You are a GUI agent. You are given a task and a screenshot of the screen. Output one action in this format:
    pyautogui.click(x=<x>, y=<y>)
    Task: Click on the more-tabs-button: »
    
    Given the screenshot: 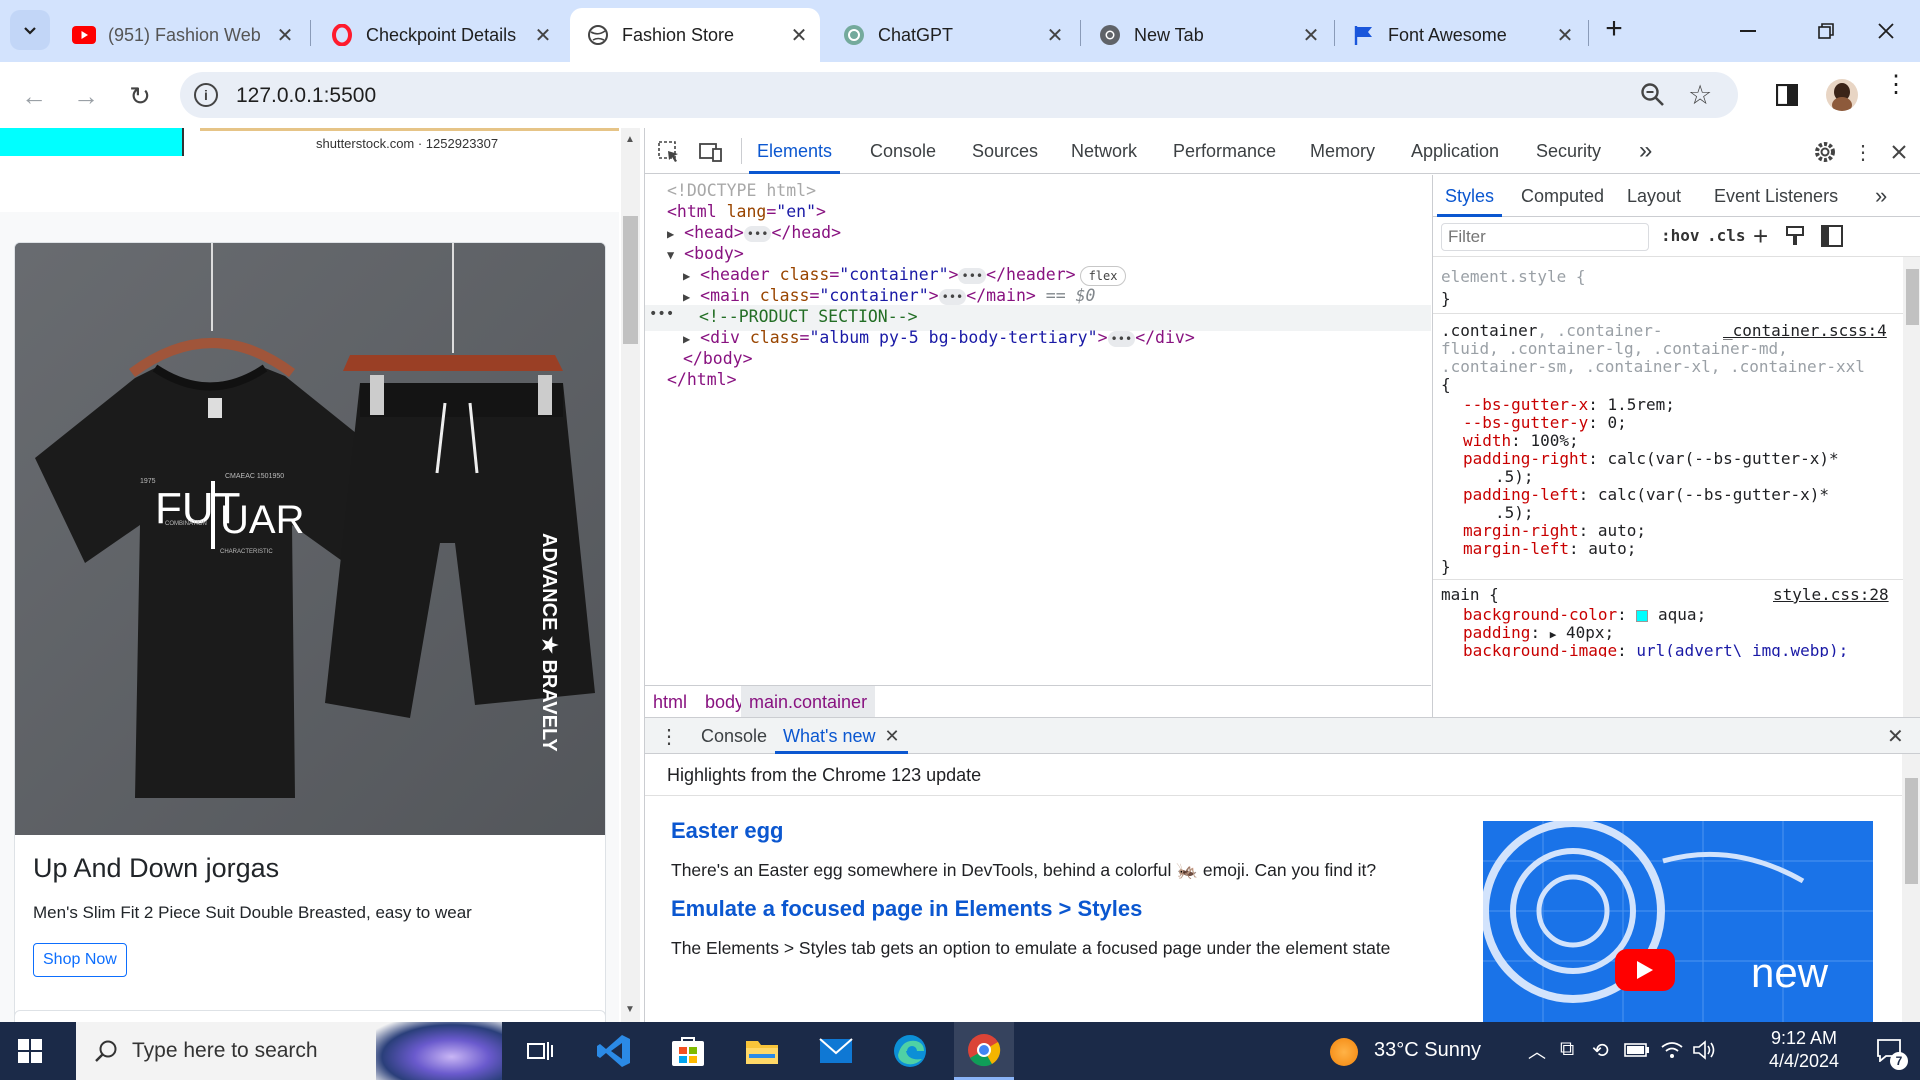 What is the action you would take?
    pyautogui.click(x=1645, y=151)
    